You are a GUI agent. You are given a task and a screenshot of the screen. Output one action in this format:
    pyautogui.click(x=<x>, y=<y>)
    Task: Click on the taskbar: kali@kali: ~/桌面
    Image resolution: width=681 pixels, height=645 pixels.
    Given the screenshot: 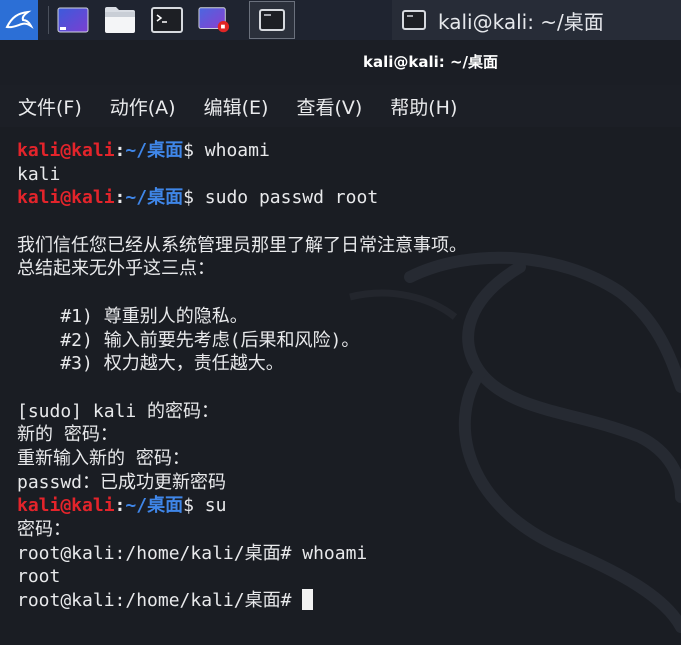 What is the action you would take?
    pyautogui.click(x=340, y=20)
    